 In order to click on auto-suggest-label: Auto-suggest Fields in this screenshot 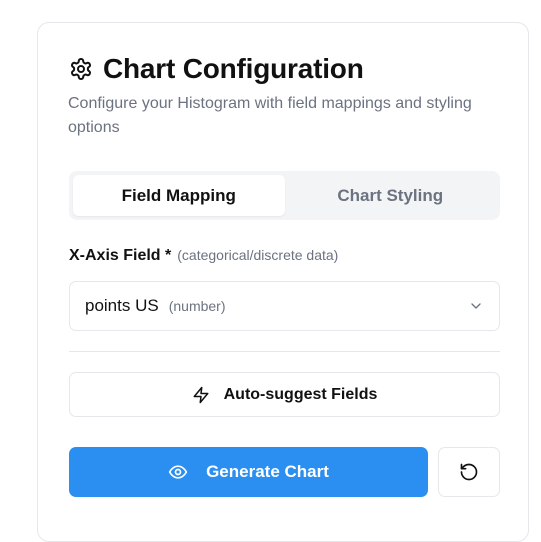, I will do `click(300, 394)`.